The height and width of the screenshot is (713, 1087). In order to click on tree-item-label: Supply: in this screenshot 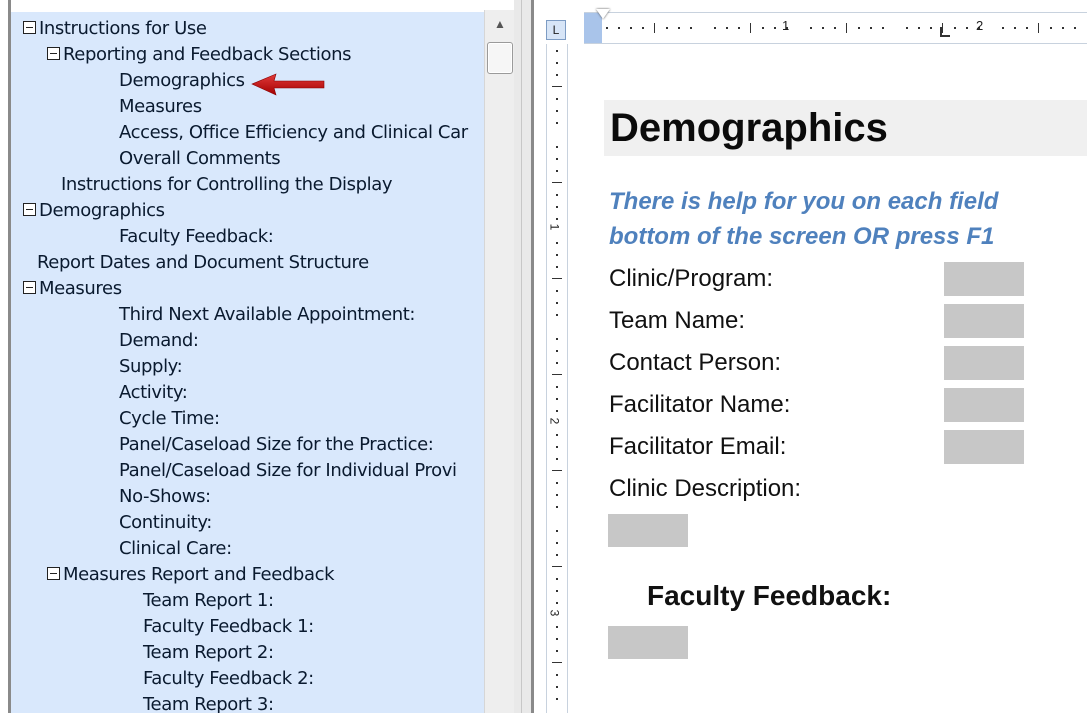, I will do `click(151, 366)`.